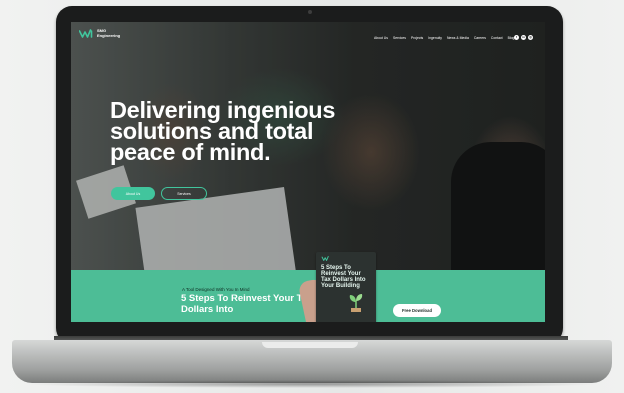 Image resolution: width=624 pixels, height=393 pixels. Describe the element at coordinates (497, 38) in the screenshot. I see `nav-contact: Contact` at that location.